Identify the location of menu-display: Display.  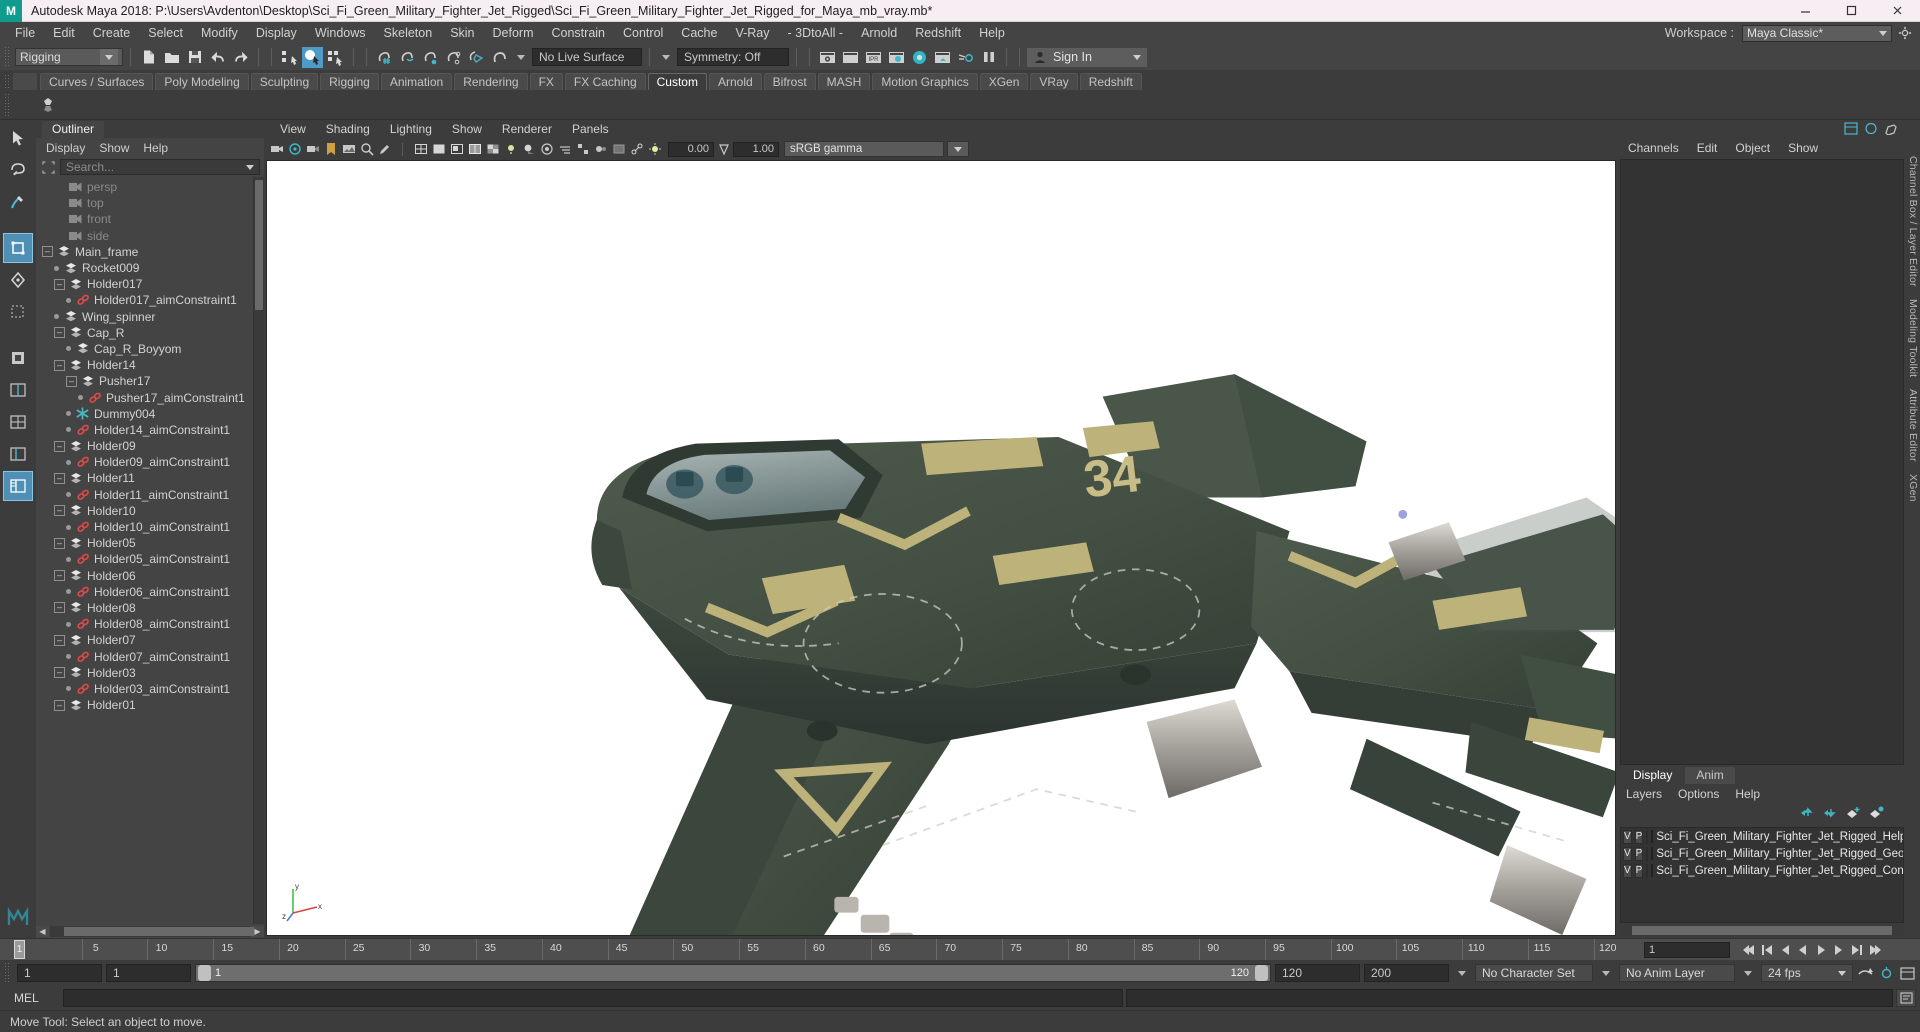
(276, 33).